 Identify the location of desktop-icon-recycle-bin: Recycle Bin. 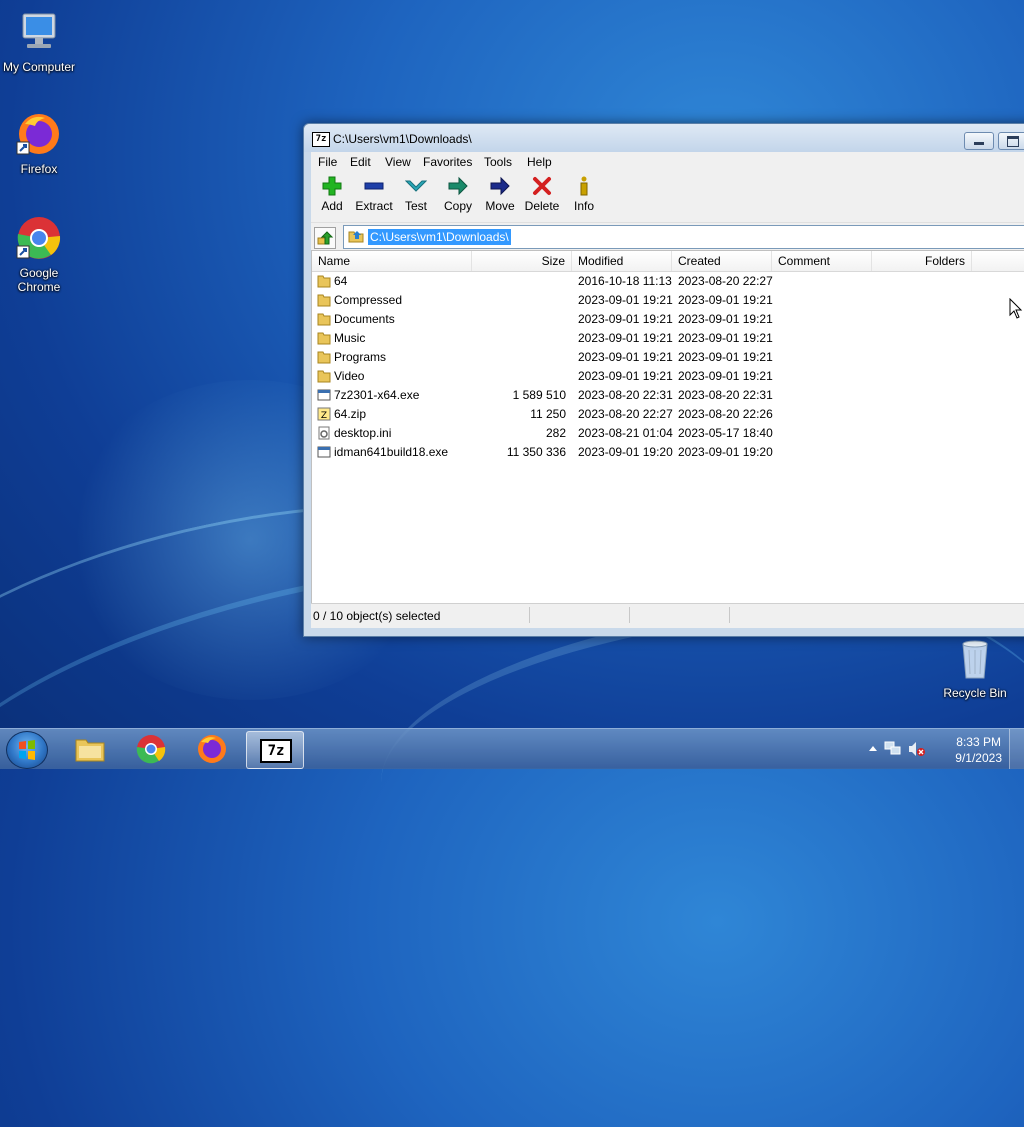
(975, 667).